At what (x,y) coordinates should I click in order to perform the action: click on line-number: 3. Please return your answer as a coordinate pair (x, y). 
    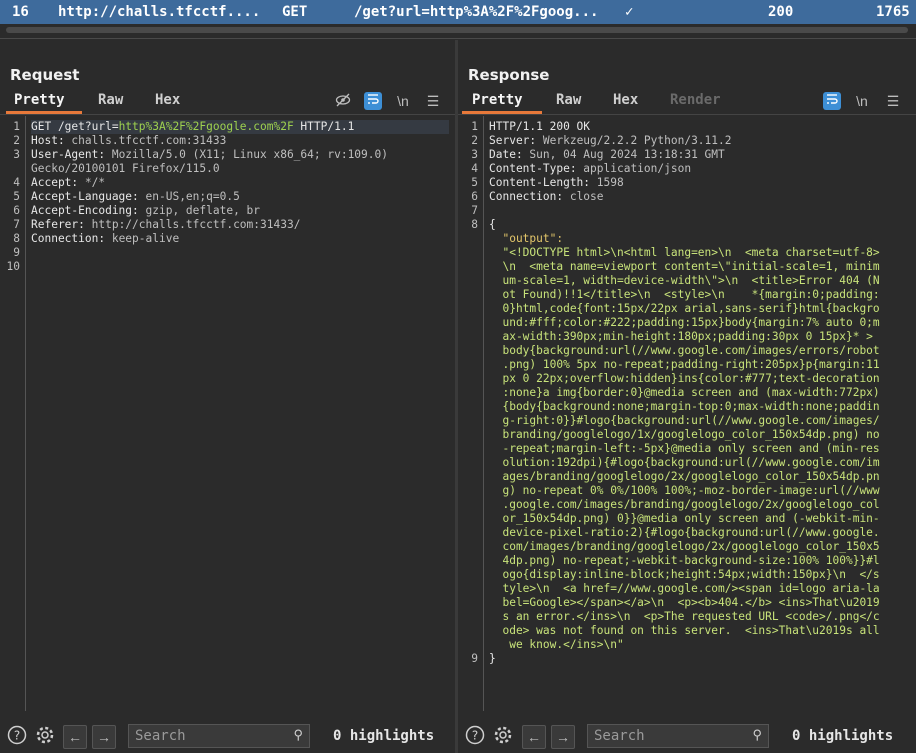
    Looking at the image, I should click on (16, 154).